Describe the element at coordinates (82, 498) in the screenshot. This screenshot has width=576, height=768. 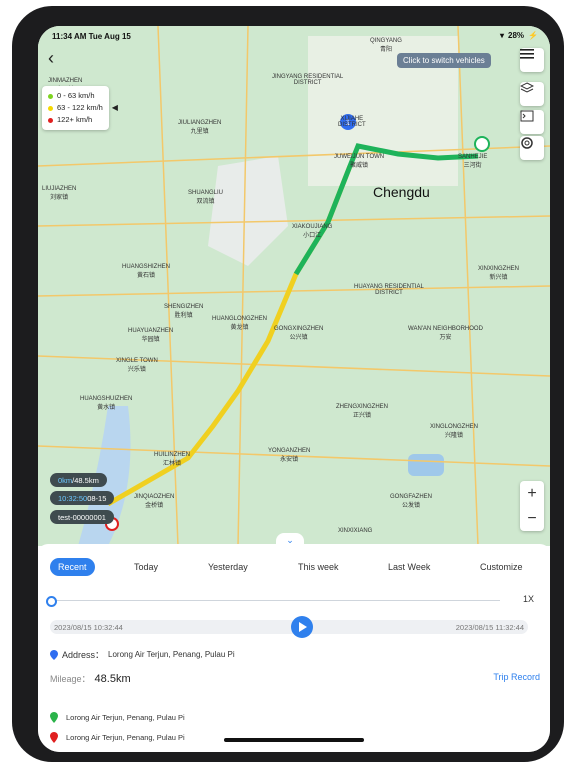
I see `time-pill: 10:32:50 08-15` at that location.